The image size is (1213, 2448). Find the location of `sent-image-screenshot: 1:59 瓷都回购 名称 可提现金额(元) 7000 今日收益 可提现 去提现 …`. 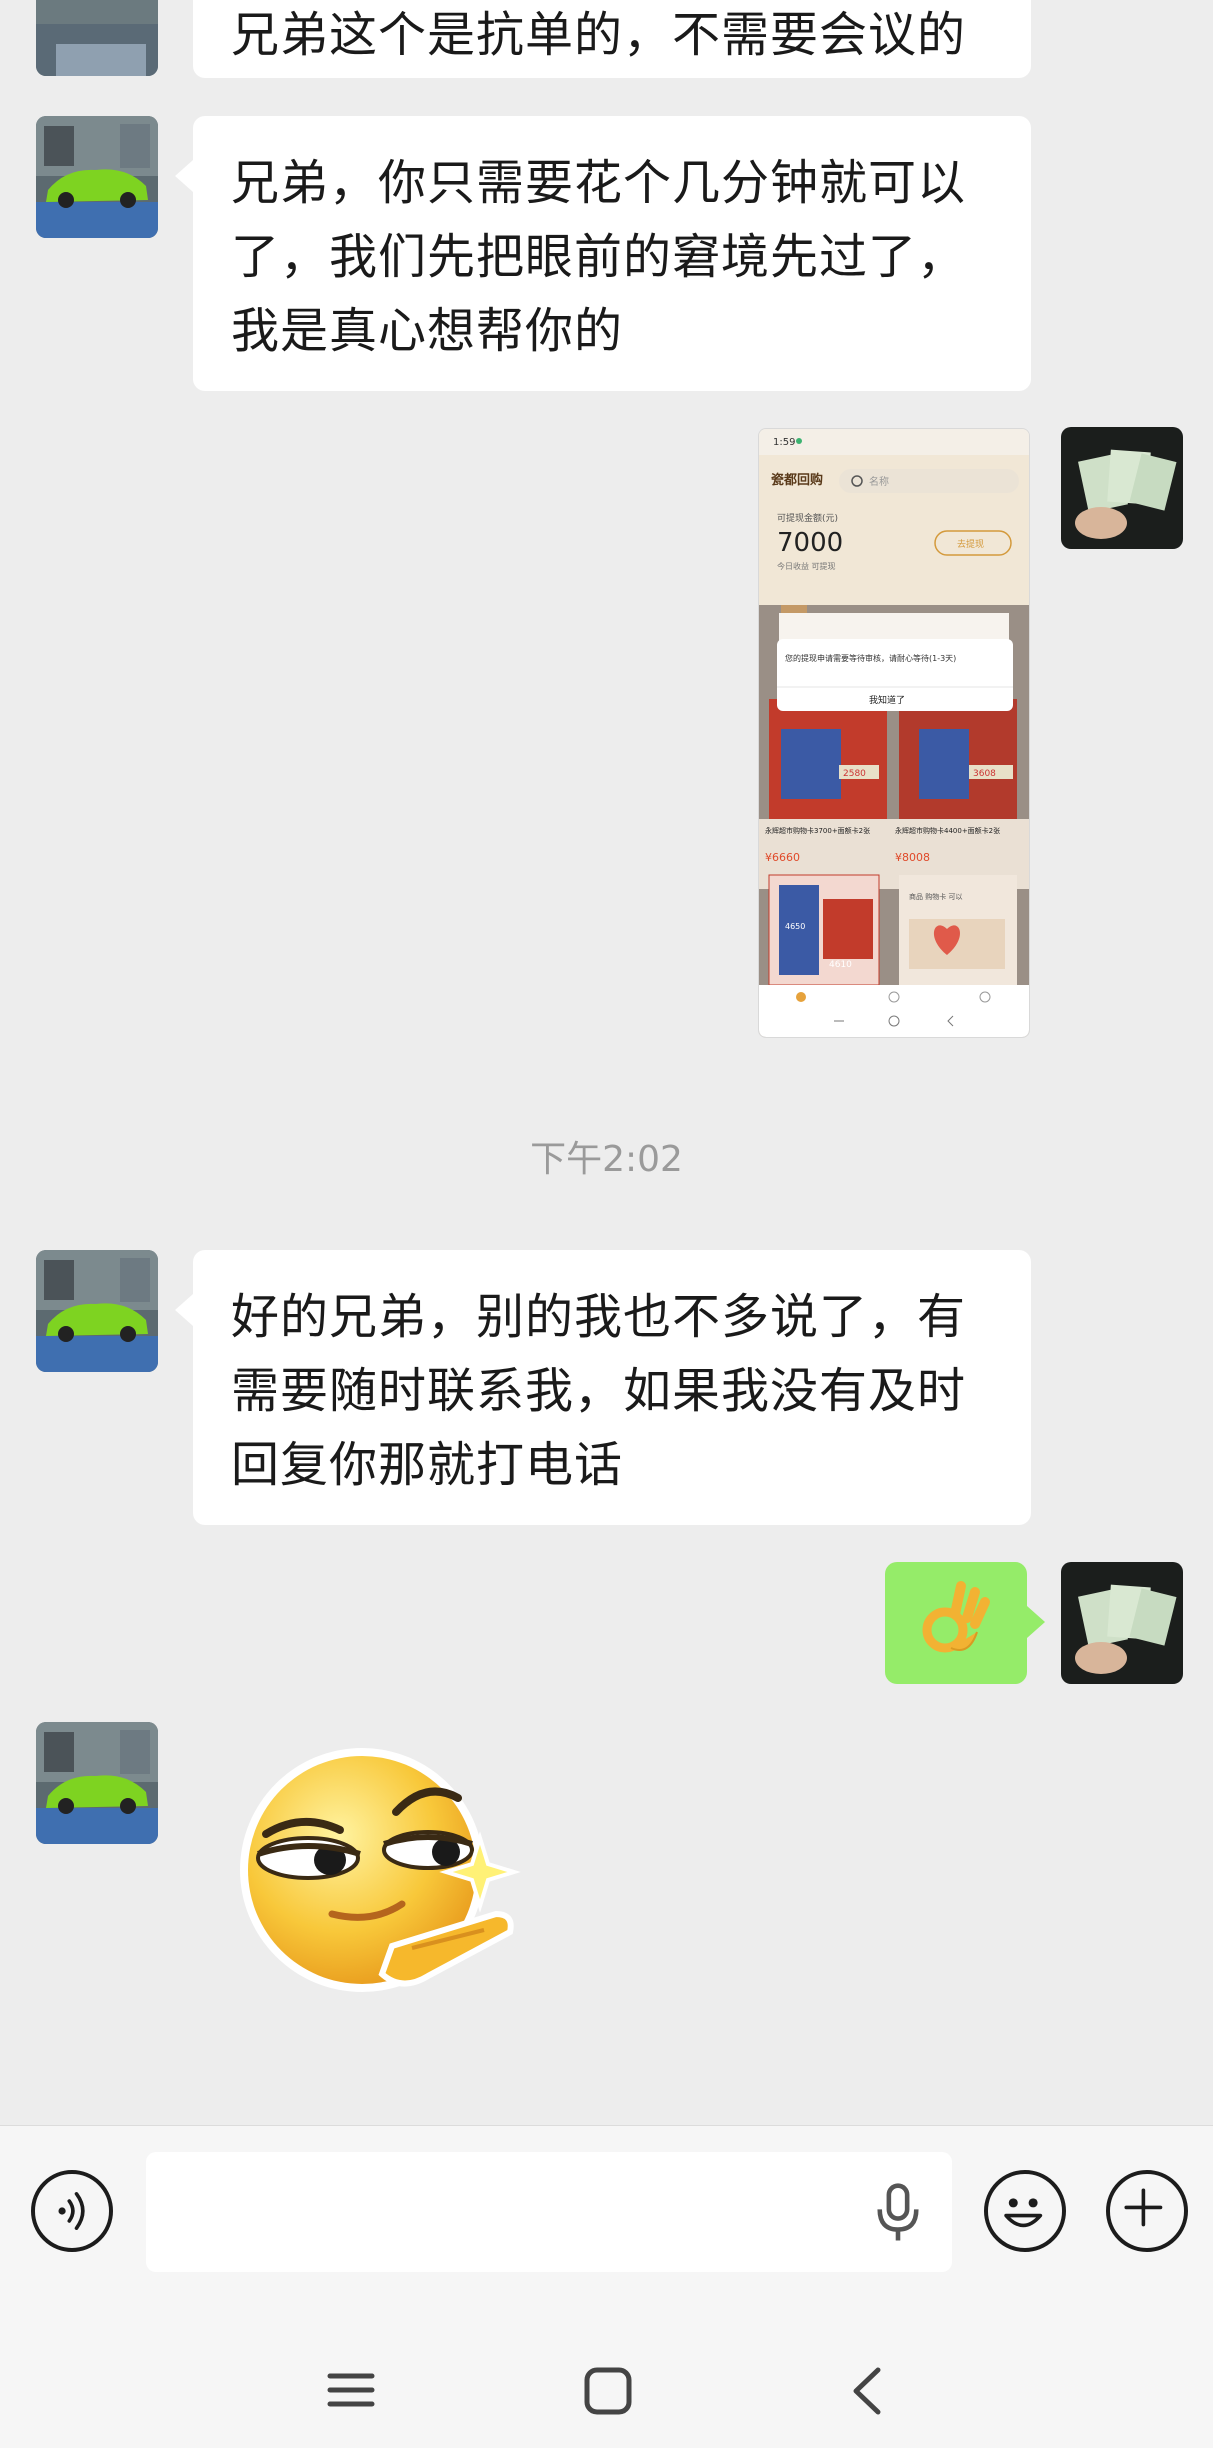

sent-image-screenshot: 1:59 瓷都回购 名称 可提现金额(元) 7000 今日收益 可提现 去提现 … is located at coordinates (894, 733).